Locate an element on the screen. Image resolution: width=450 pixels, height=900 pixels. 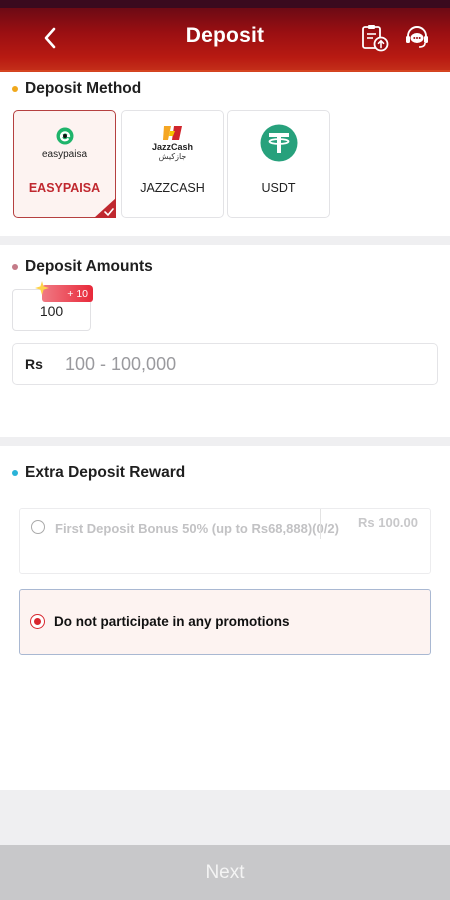
bonus-badge-text: + 10 is located at coordinates (77, 293).